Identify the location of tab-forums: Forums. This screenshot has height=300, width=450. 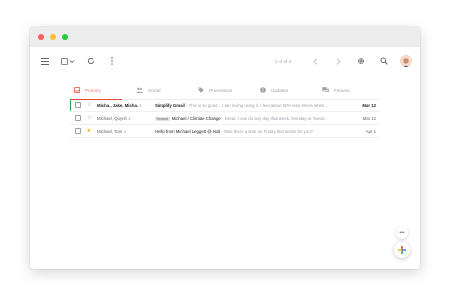
(349, 90).